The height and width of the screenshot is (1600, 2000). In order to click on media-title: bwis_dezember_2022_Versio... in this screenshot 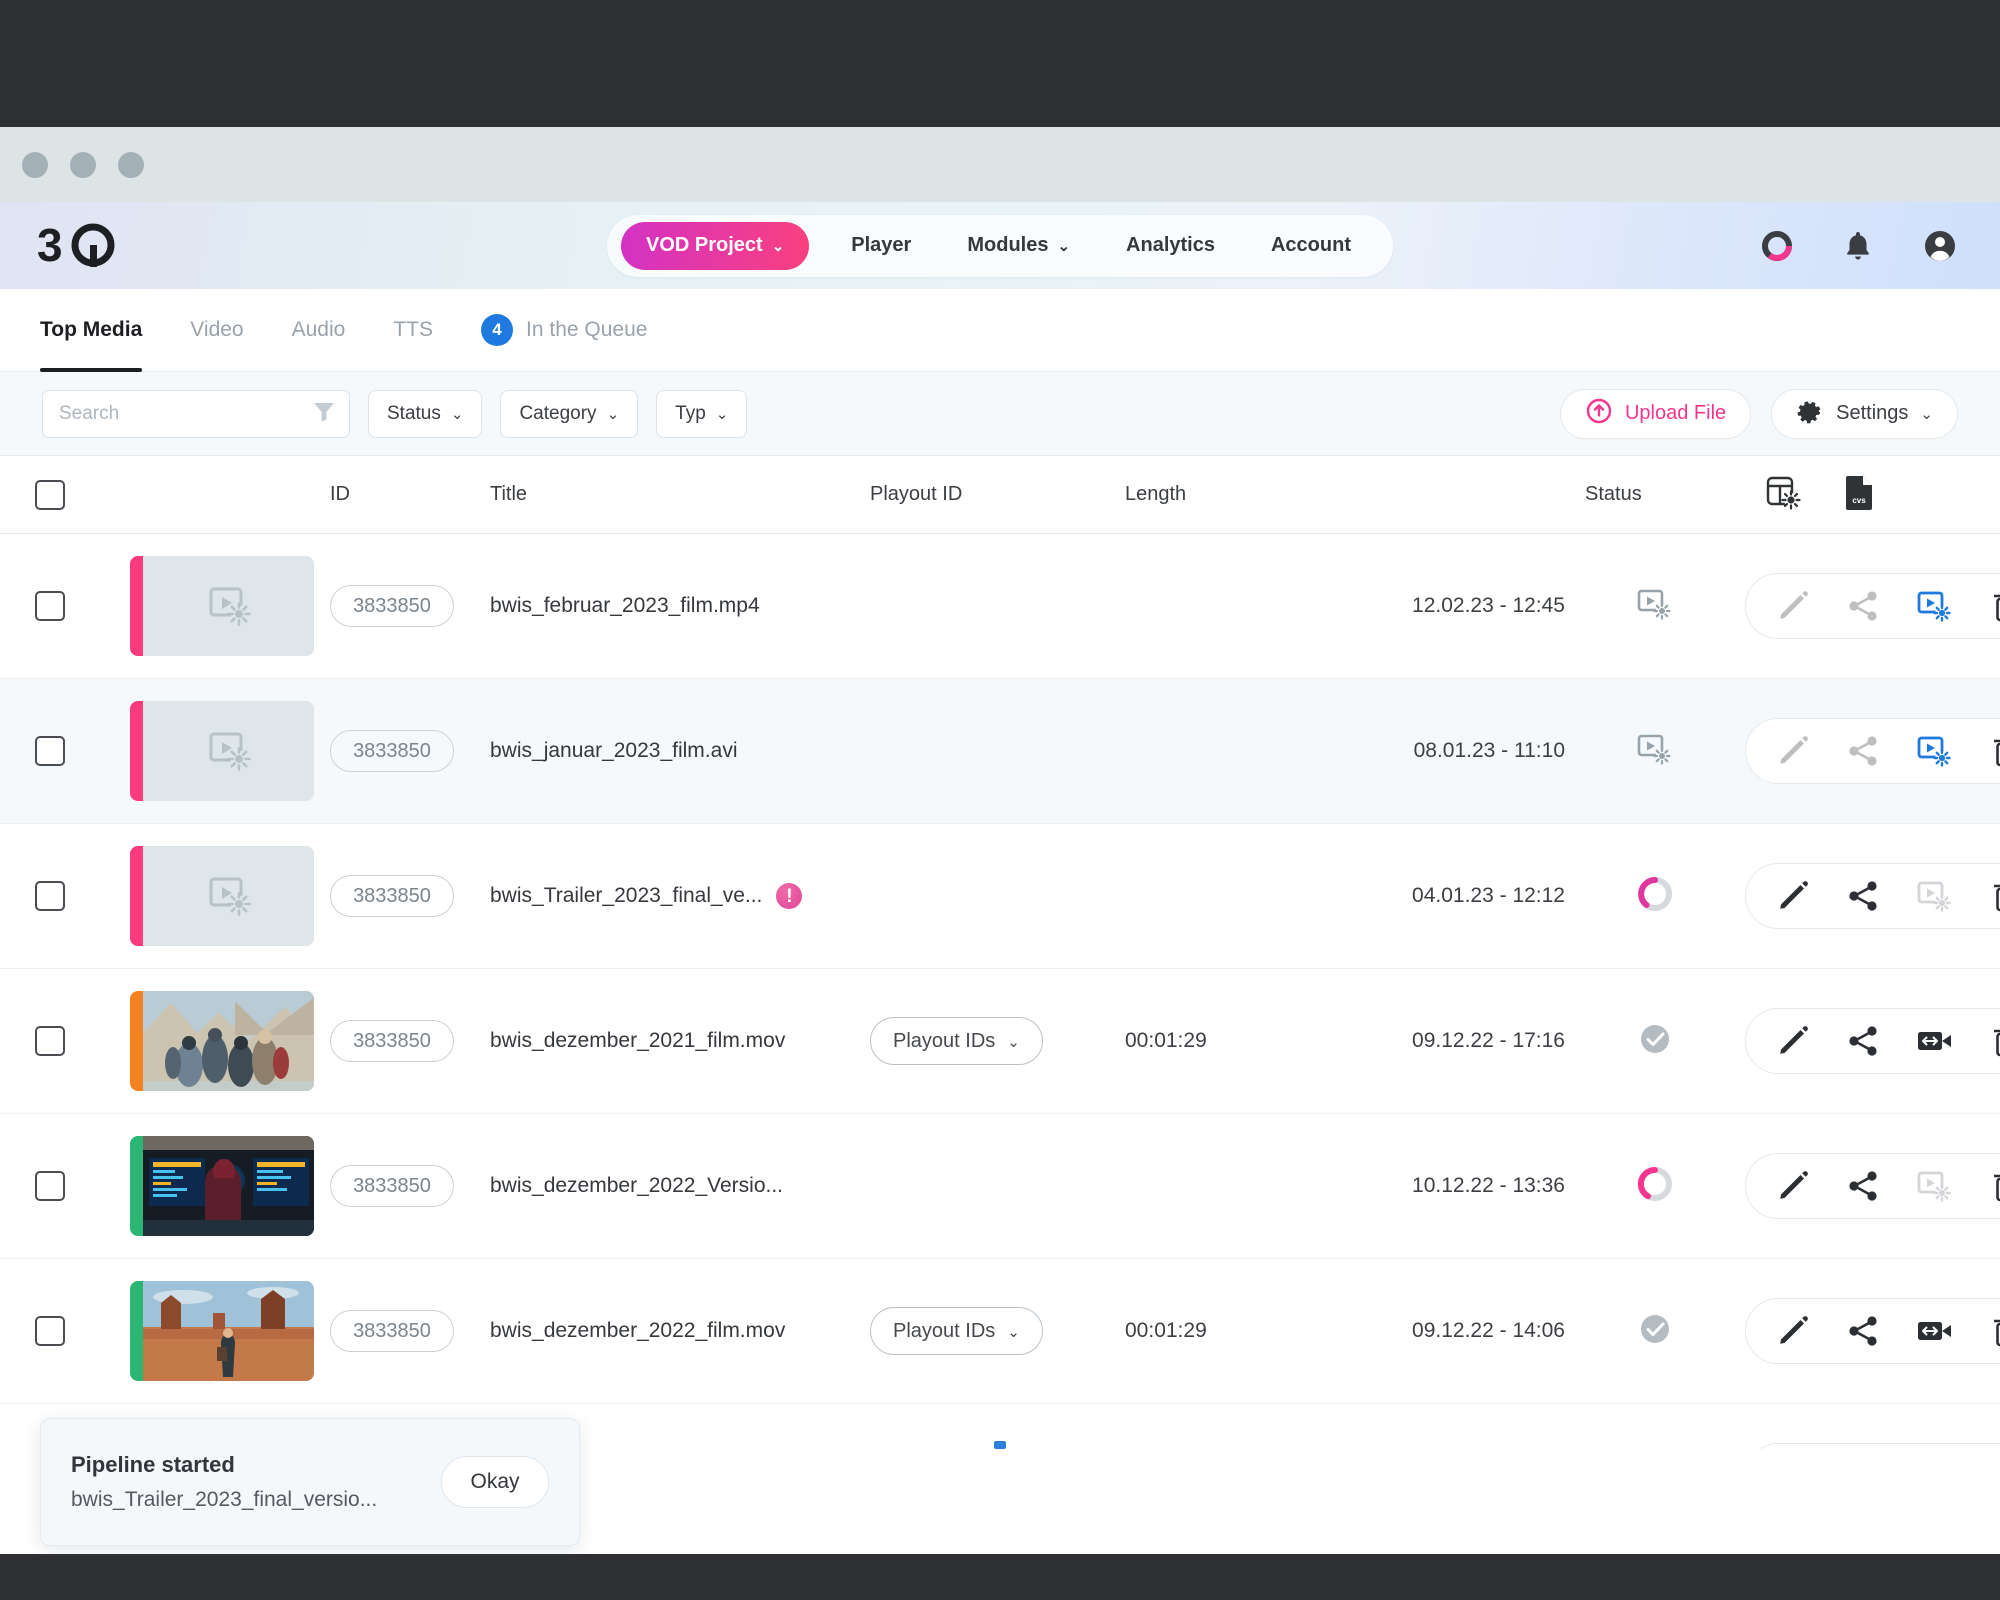, I will do `click(636, 1186)`.